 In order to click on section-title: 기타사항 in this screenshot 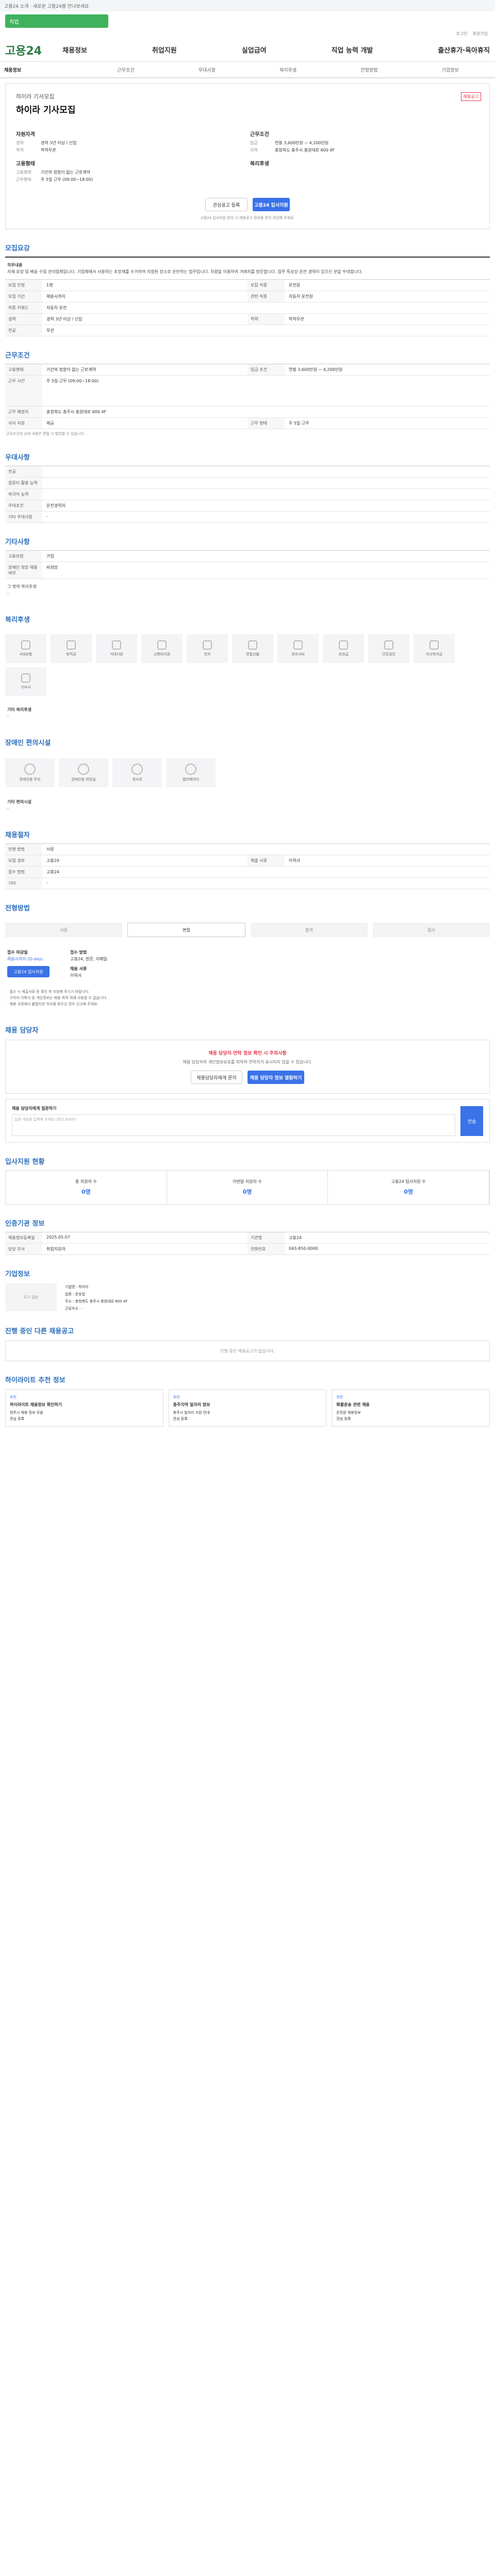, I will do `click(17, 542)`.